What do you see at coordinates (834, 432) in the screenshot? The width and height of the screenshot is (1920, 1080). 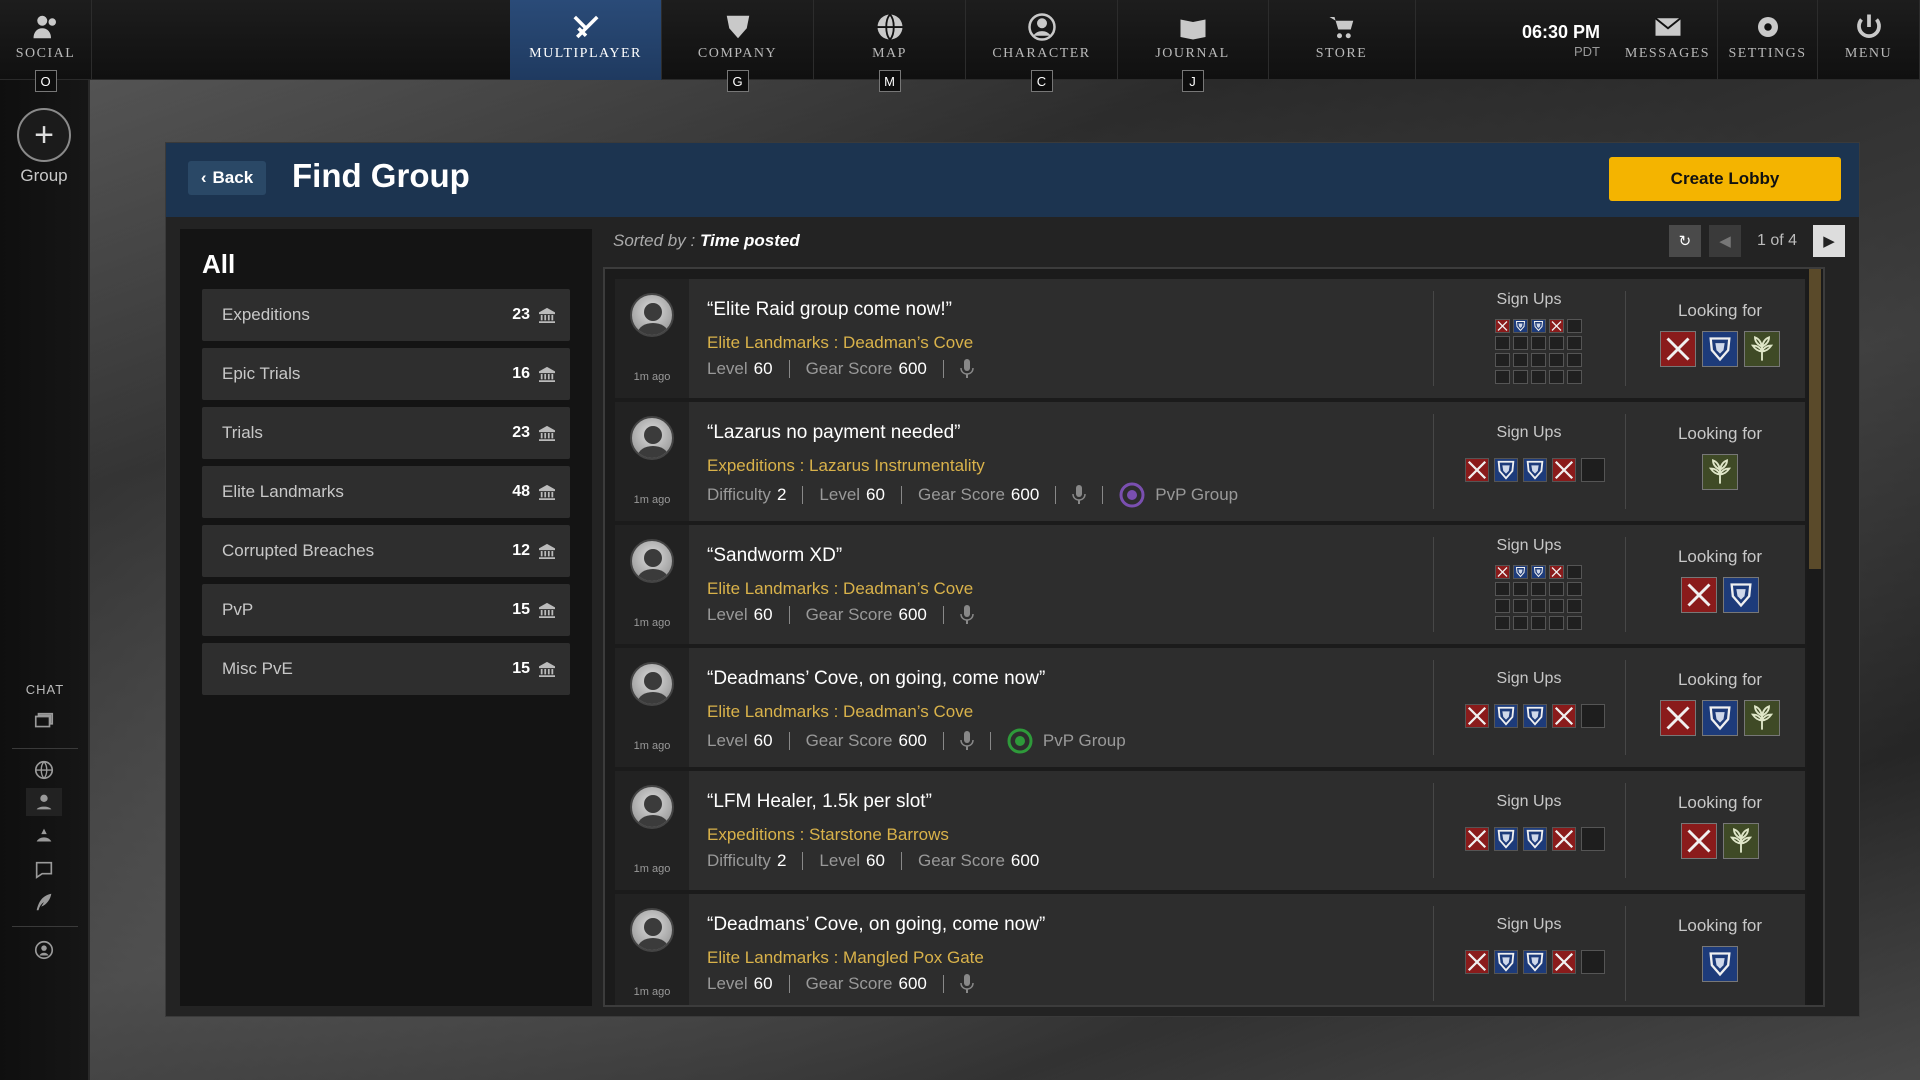 I see `group-title: “Lazarus no payment needed”` at bounding box center [834, 432].